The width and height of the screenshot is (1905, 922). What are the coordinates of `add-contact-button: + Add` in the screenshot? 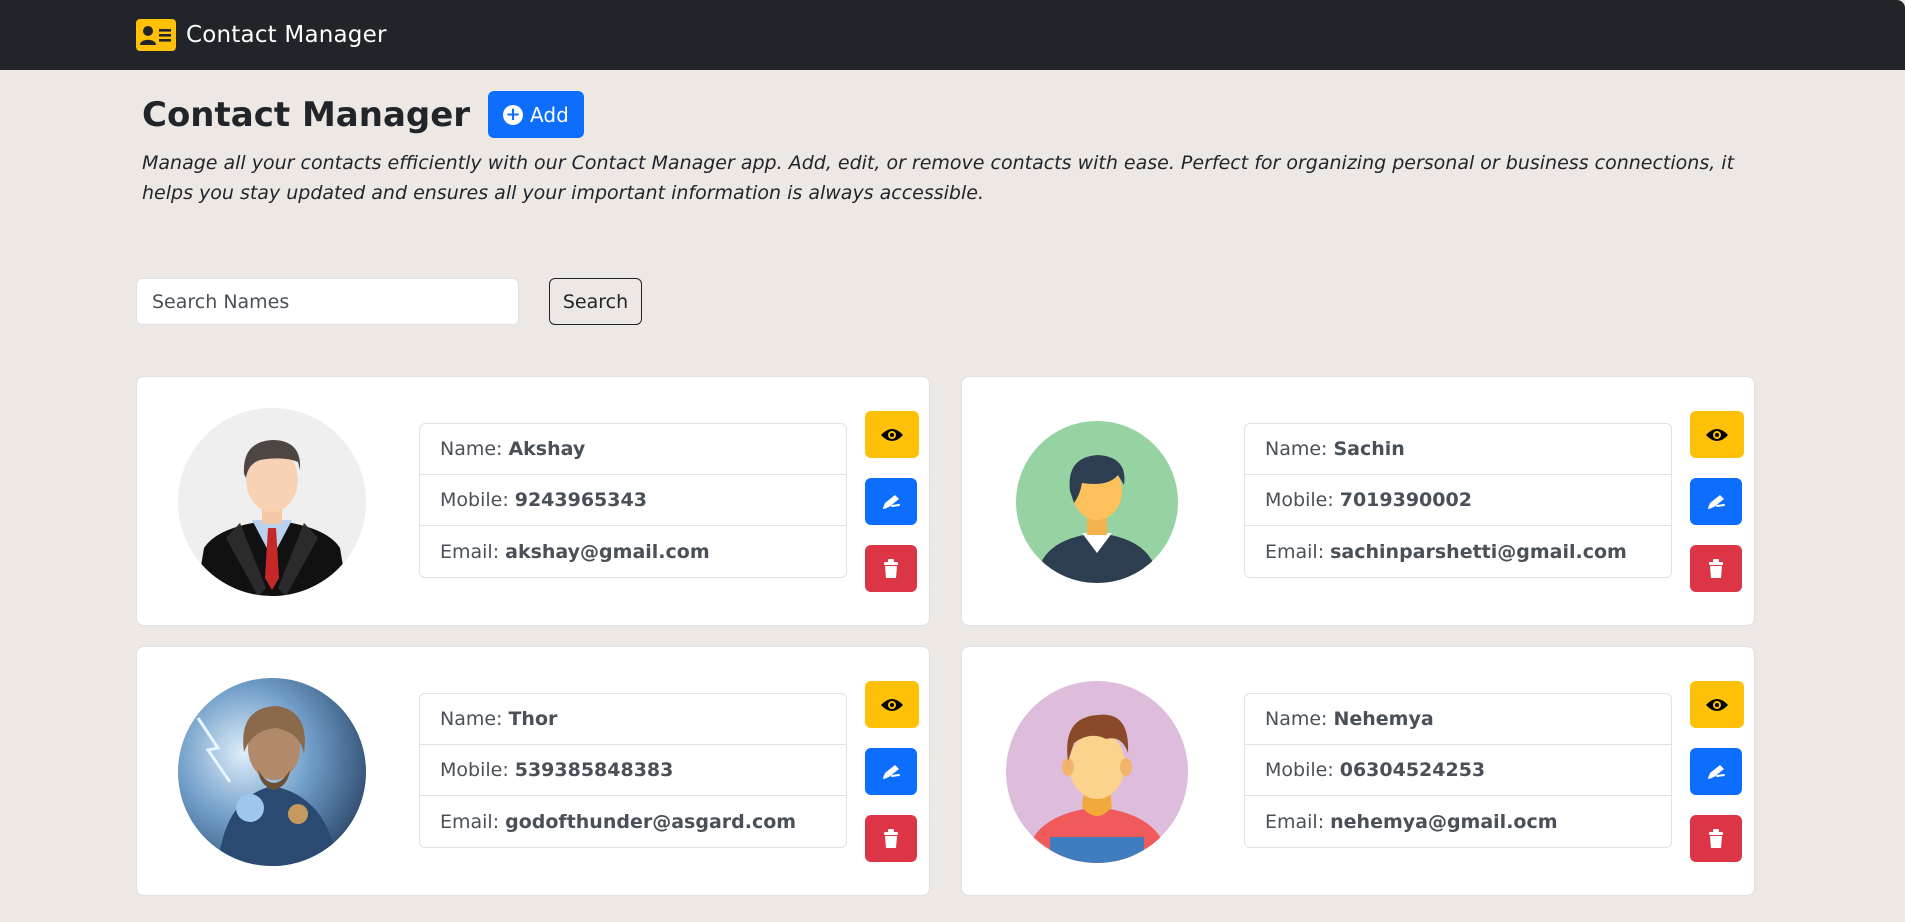 It's located at (536, 114).